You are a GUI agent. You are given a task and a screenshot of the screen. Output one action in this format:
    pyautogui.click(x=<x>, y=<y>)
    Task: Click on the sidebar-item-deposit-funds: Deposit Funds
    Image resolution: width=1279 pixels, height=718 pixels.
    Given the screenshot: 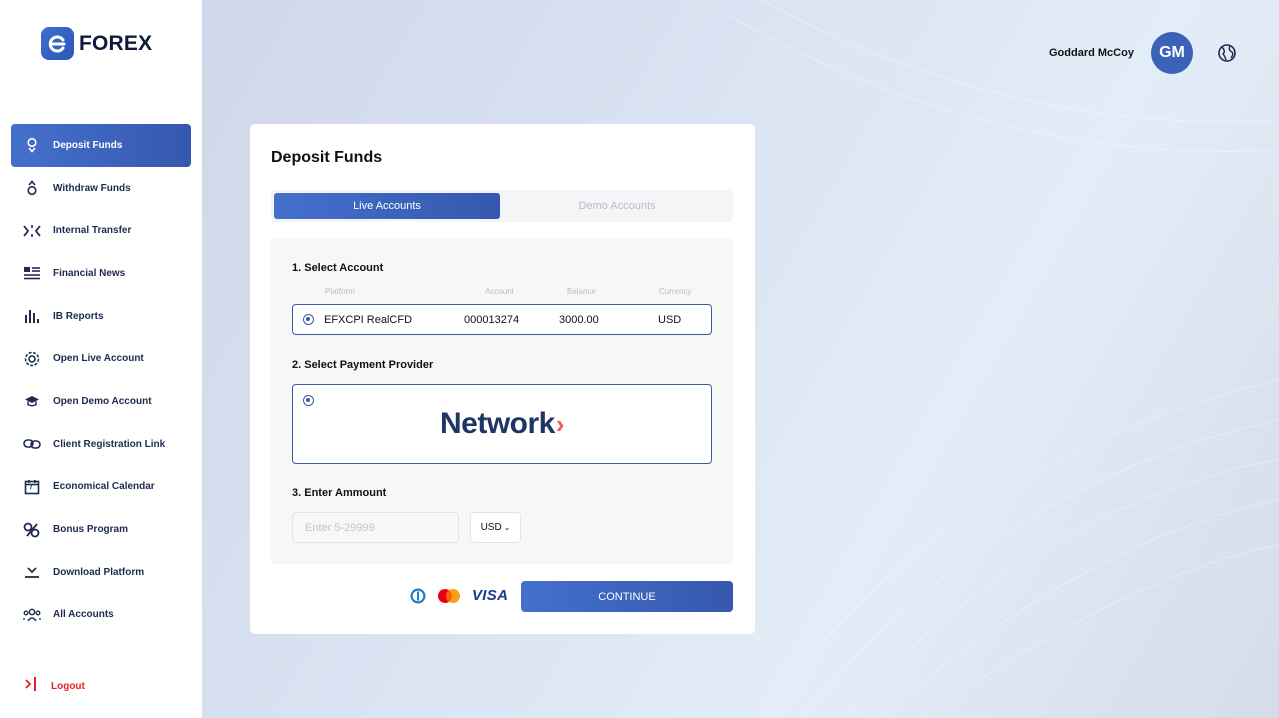 What is the action you would take?
    pyautogui.click(x=101, y=145)
    